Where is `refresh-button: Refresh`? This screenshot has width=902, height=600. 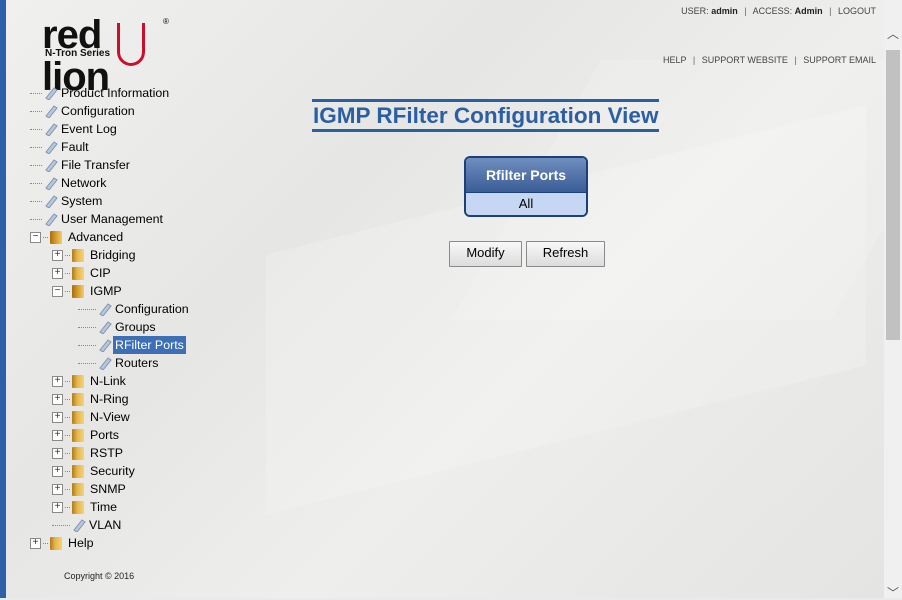
refresh-button: Refresh is located at coordinates (565, 254).